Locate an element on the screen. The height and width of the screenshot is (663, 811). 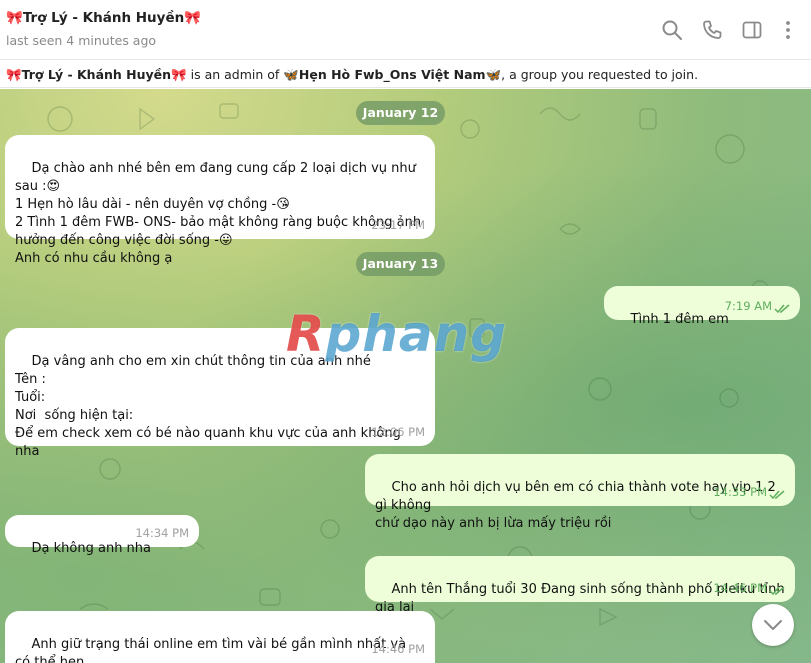
admin-notice-text-end: , a group you requested to join. is located at coordinates (600, 74).